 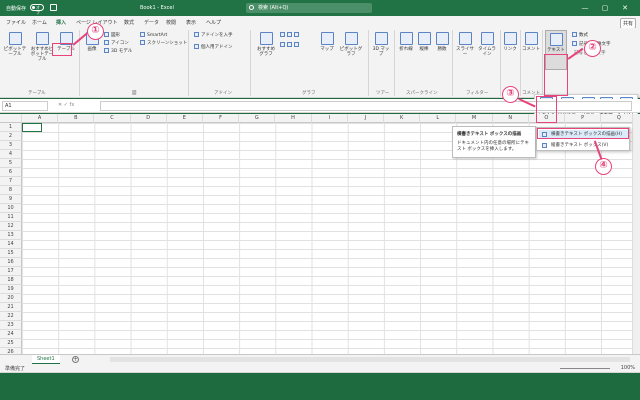 I want to click on row-header: 13, so click(x=11, y=235).